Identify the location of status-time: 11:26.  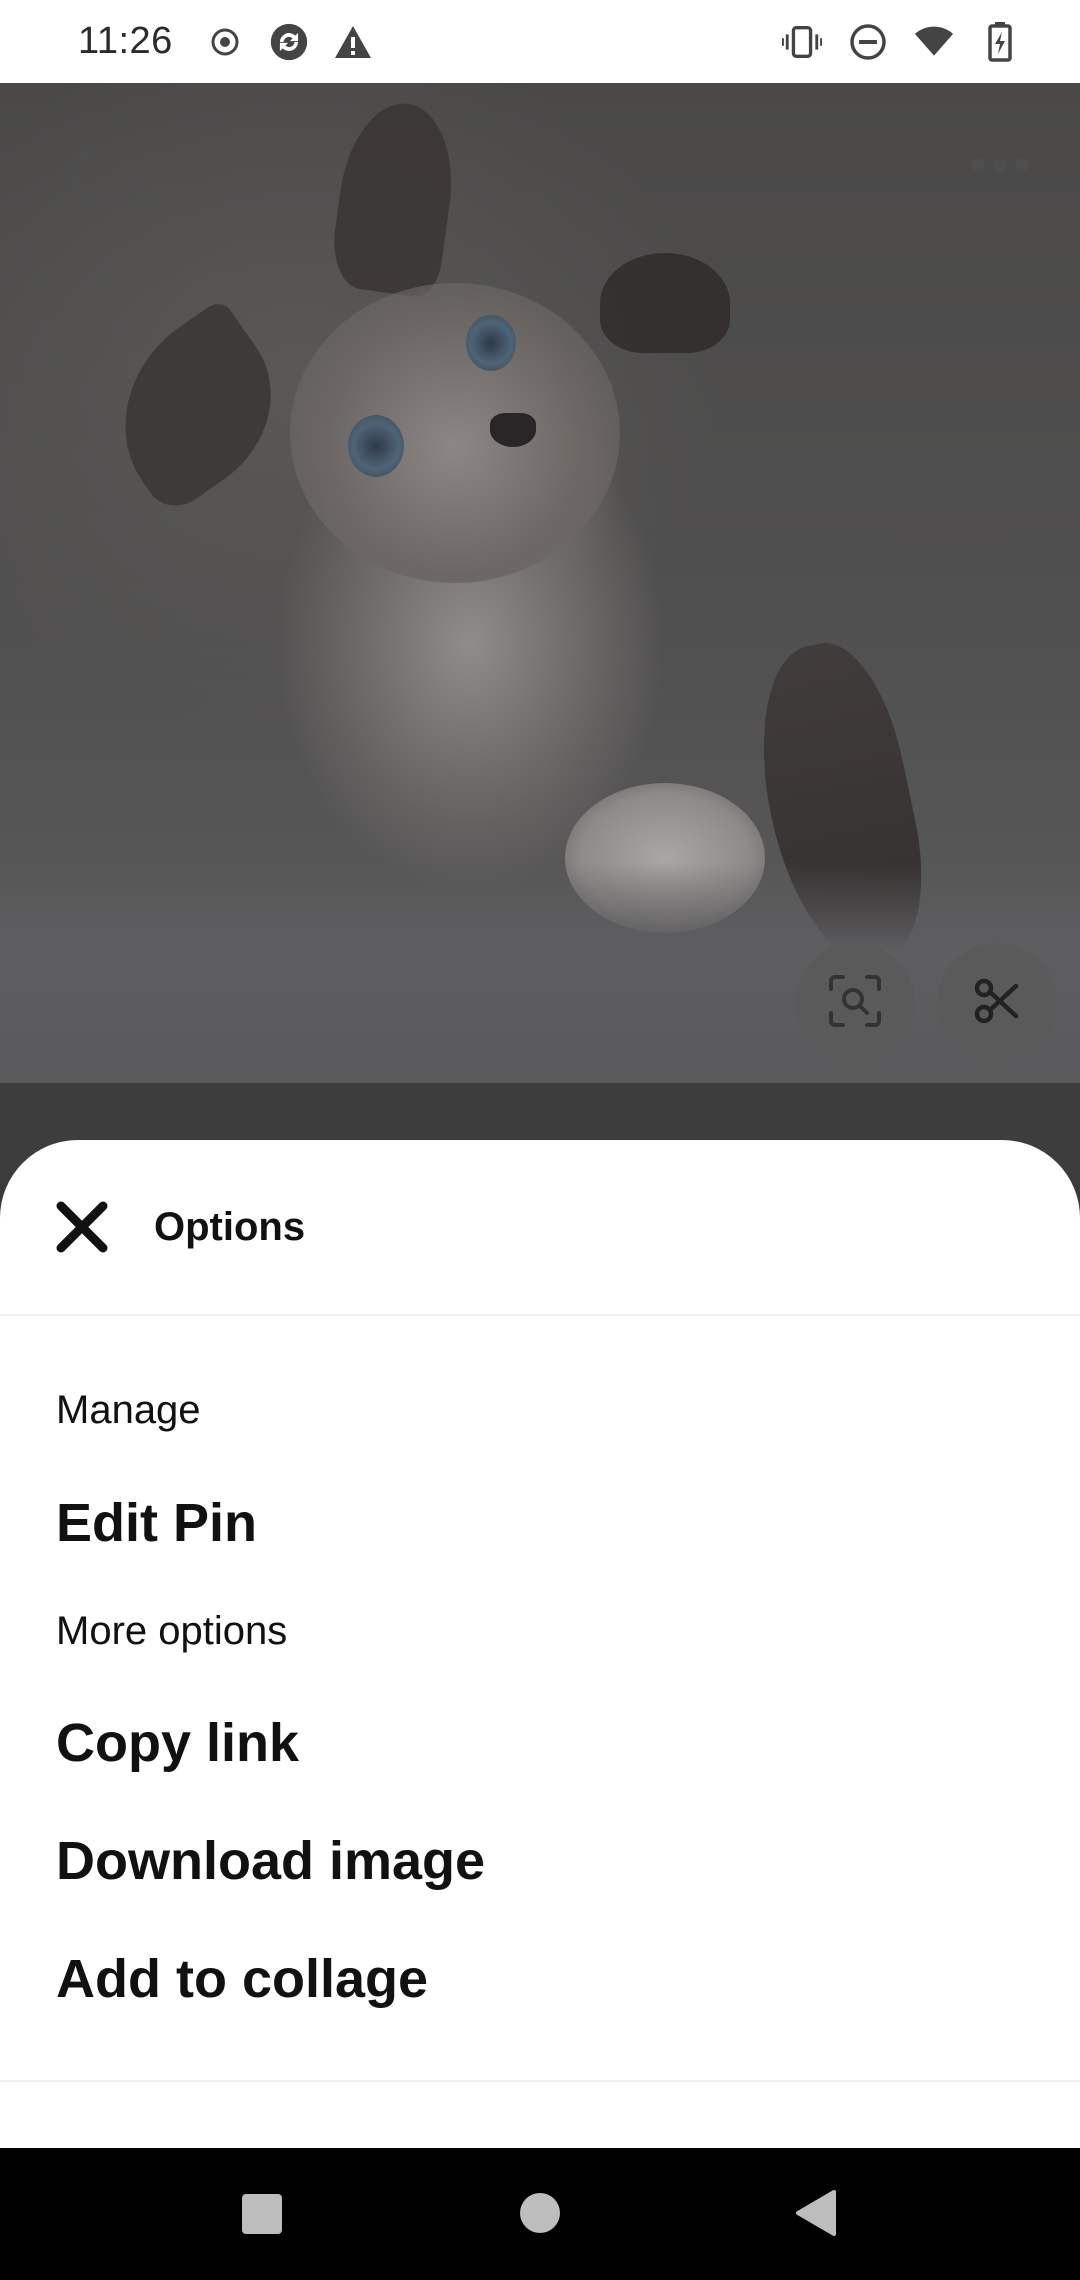
(125, 41).